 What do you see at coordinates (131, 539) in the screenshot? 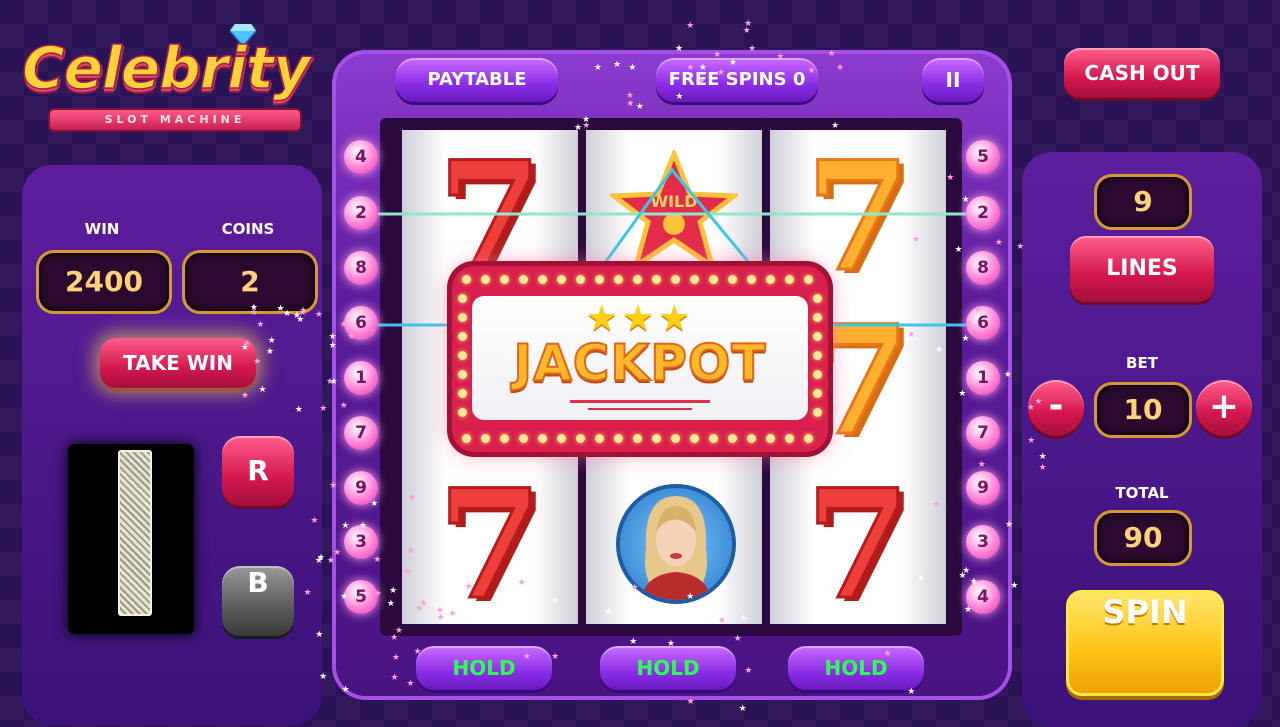
I see `card-slot` at bounding box center [131, 539].